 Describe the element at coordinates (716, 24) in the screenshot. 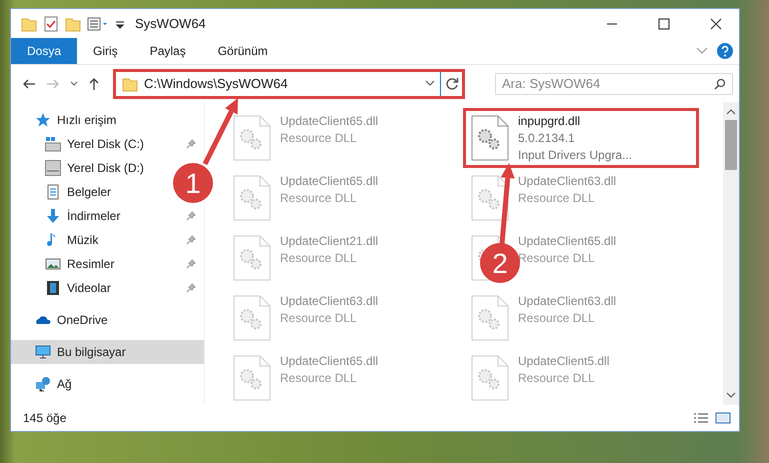

I see `close-icon` at that location.